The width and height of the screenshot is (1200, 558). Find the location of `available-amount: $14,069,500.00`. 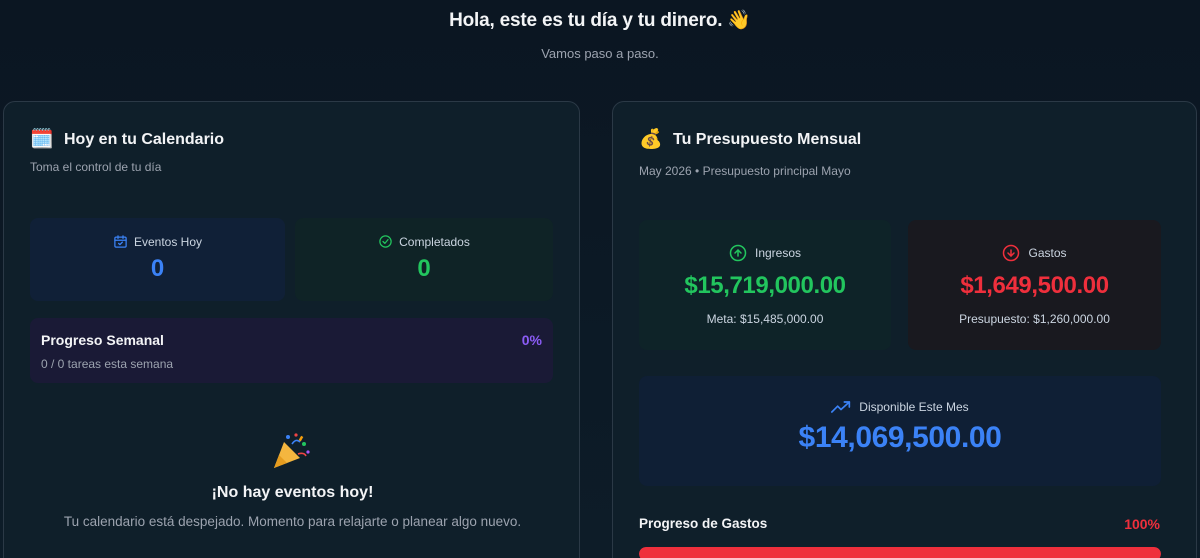

available-amount: $14,069,500.00 is located at coordinates (900, 437).